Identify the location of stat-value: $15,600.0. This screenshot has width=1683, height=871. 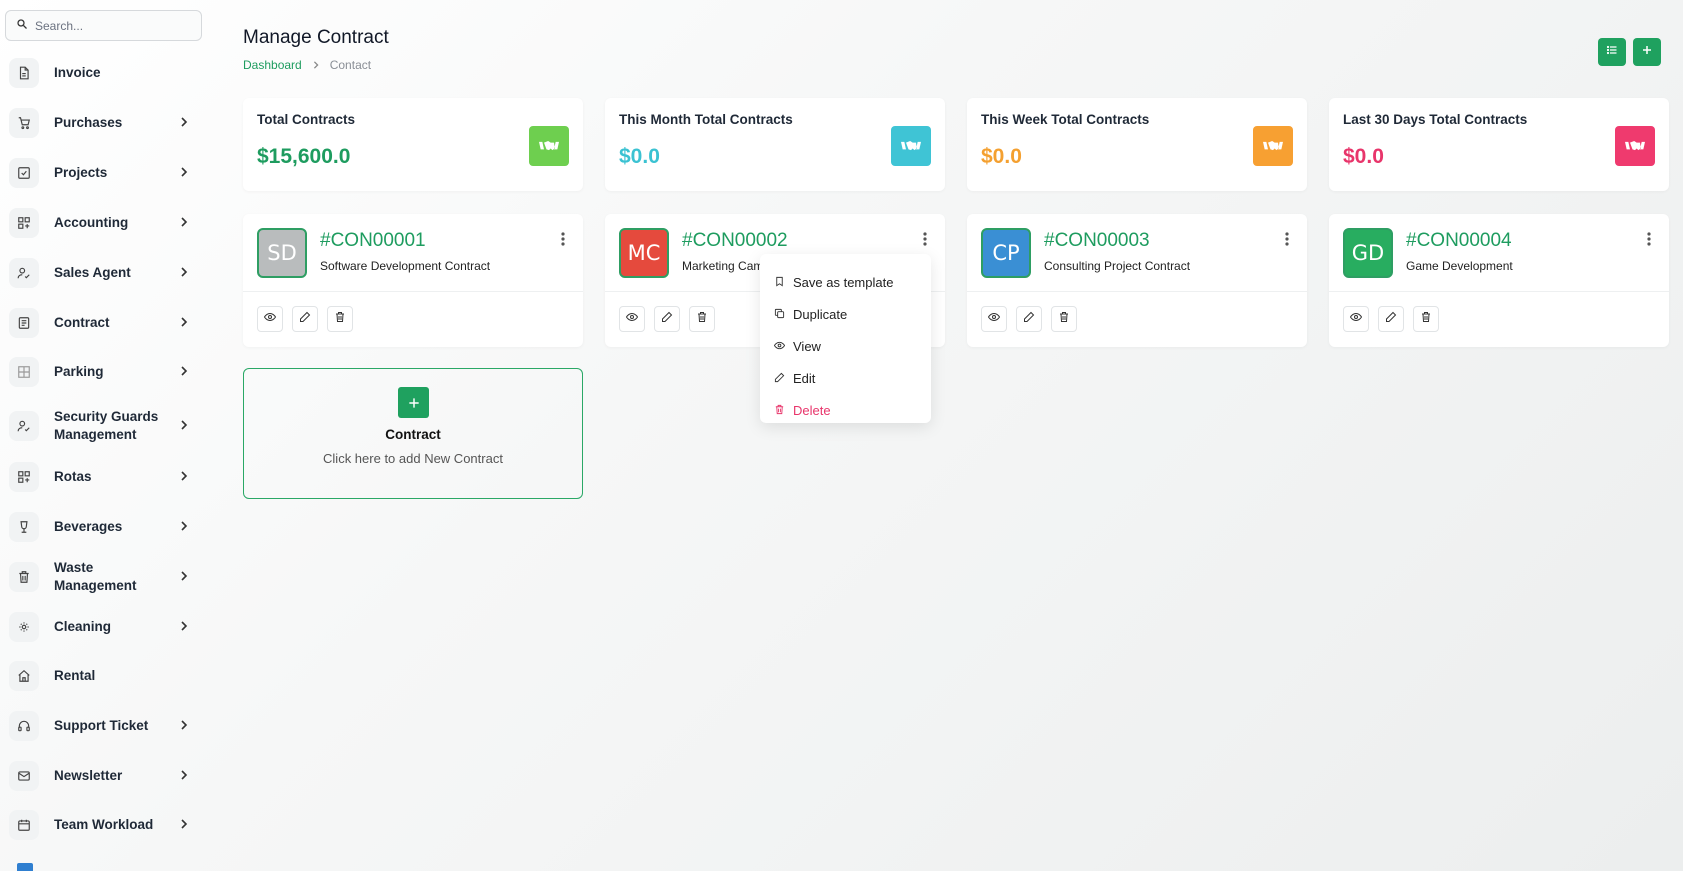
(304, 156).